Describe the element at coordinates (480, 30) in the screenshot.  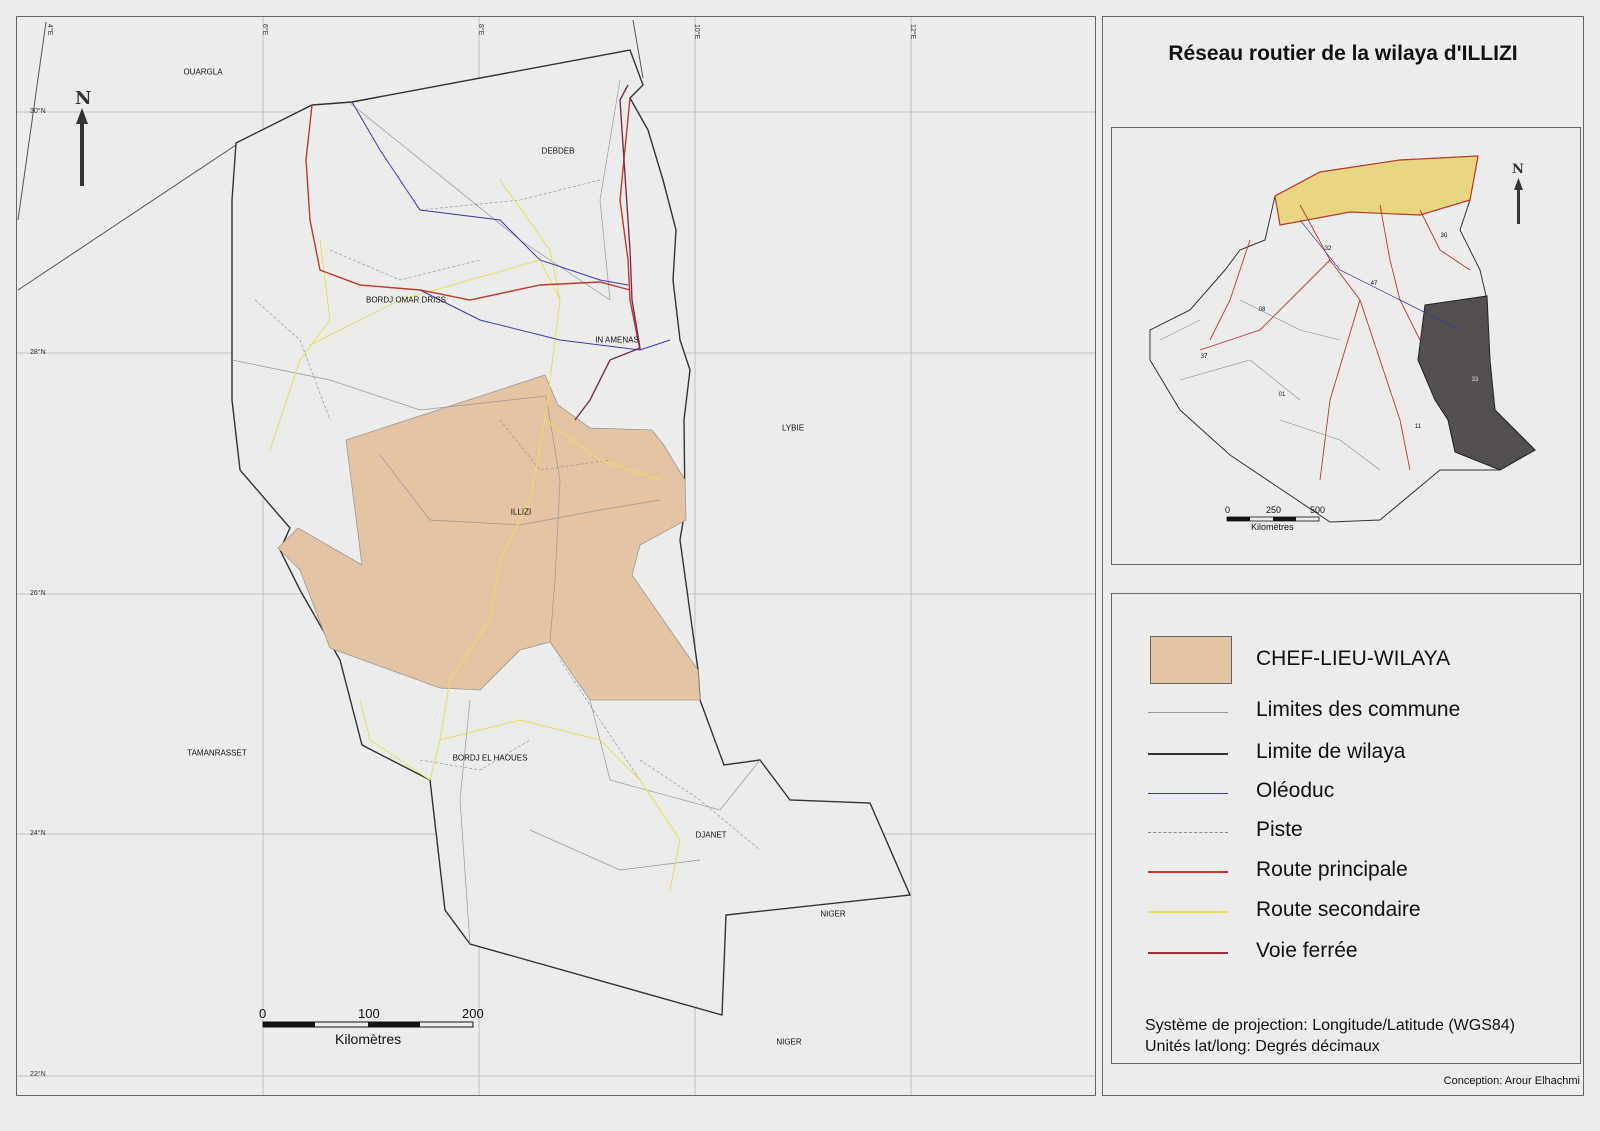
I see `lon-tick-8: 8°E` at that location.